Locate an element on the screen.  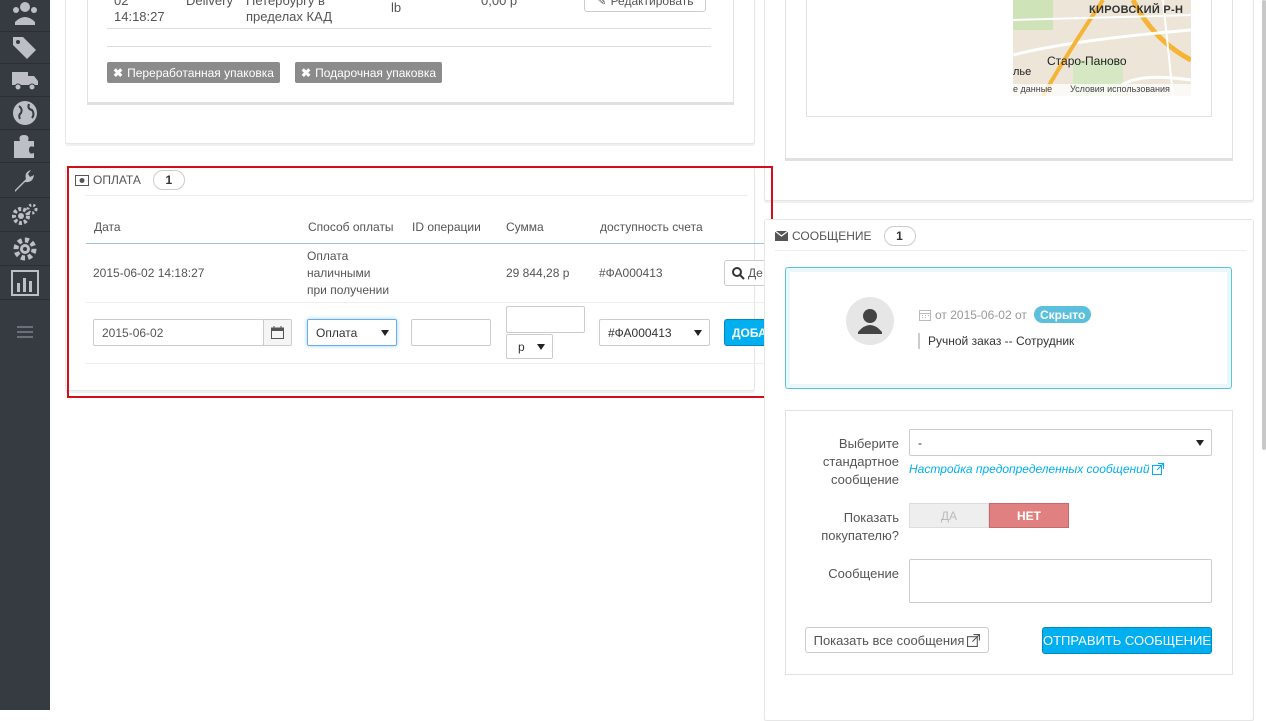
payment-method-l3: при получении is located at coordinates (348, 290).